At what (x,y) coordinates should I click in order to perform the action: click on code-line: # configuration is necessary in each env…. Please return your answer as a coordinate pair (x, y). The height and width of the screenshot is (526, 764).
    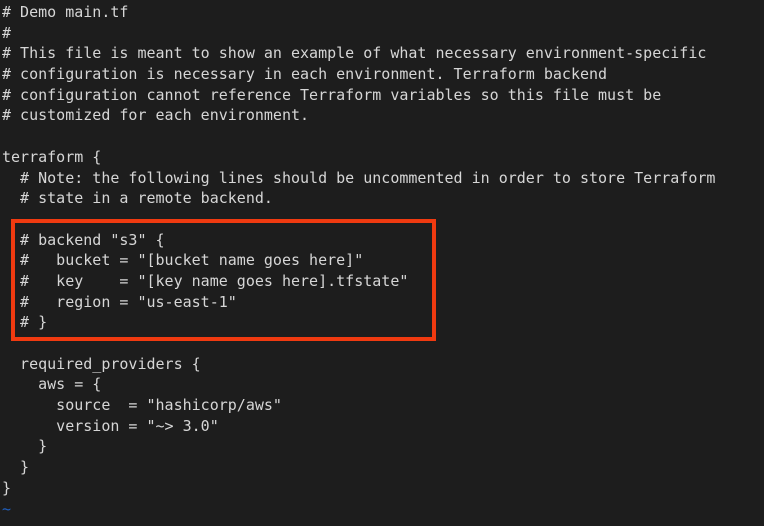
    Looking at the image, I should click on (305, 74).